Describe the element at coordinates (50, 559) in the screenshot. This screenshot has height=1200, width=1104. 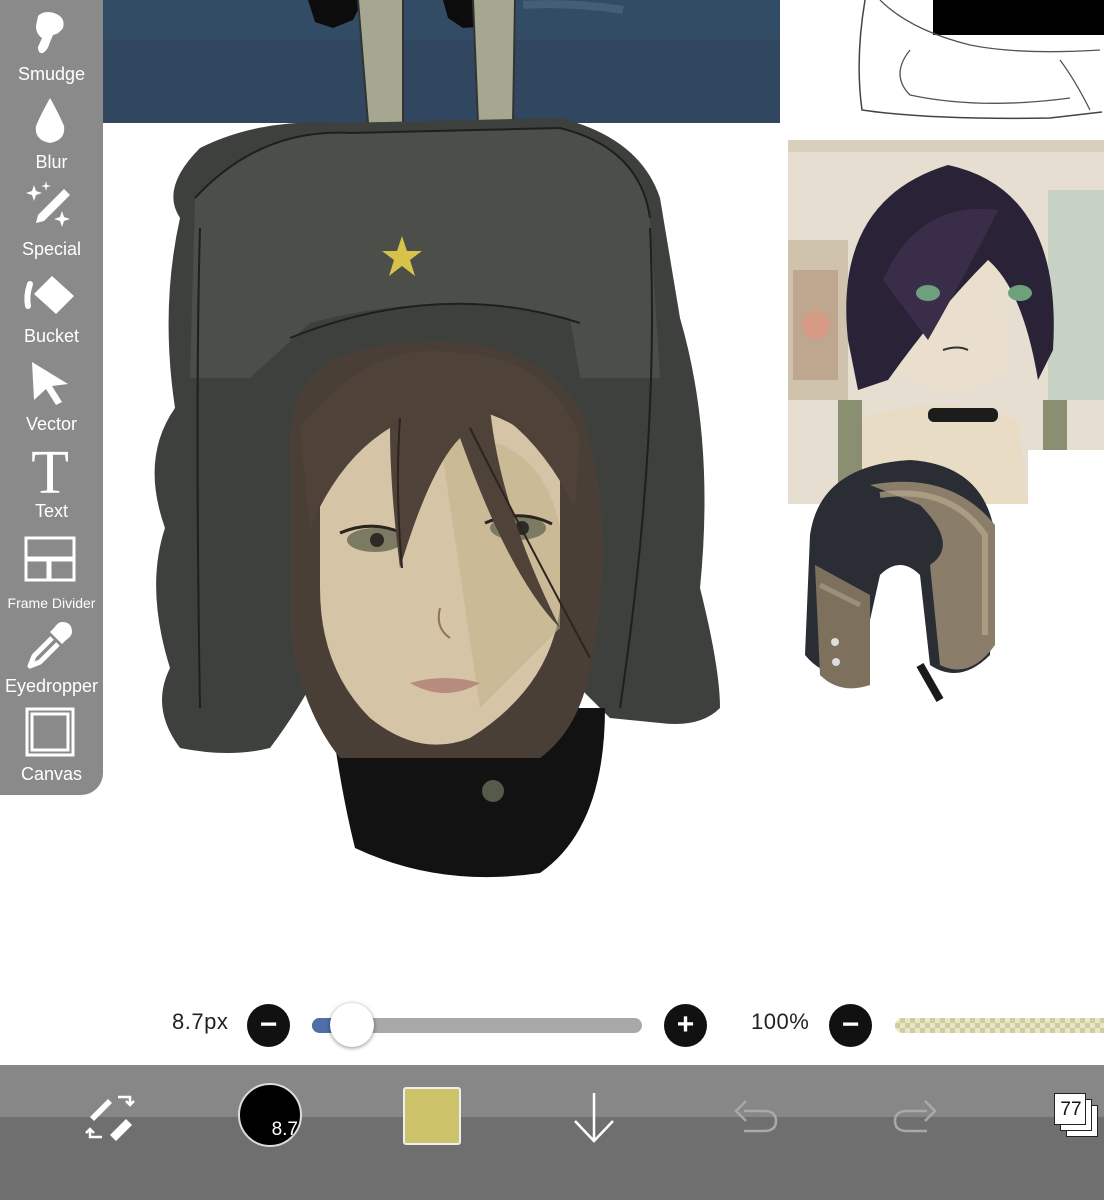
I see `frame-divider-icon` at that location.